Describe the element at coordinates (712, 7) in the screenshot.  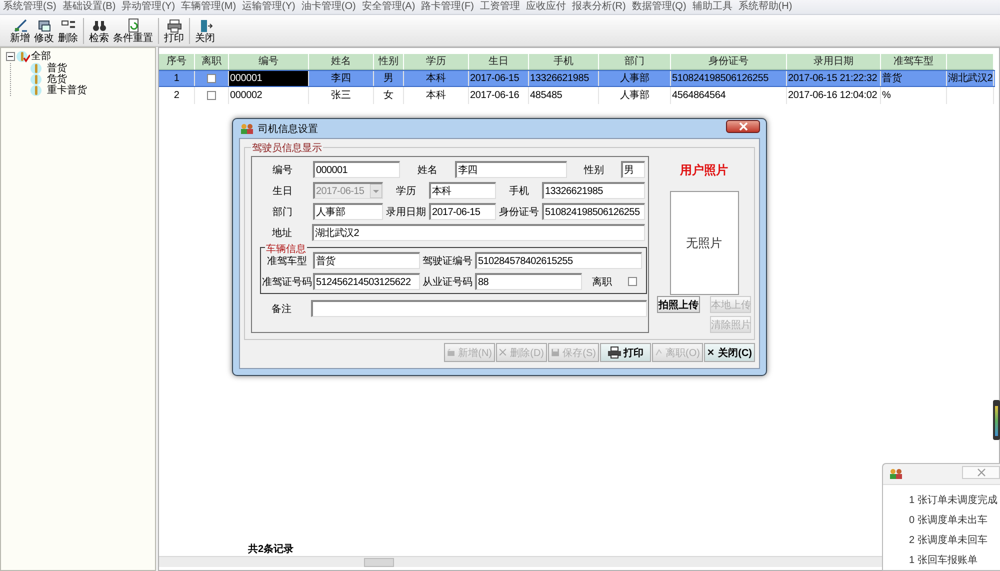
I see `menu-item: 辅助工具` at that location.